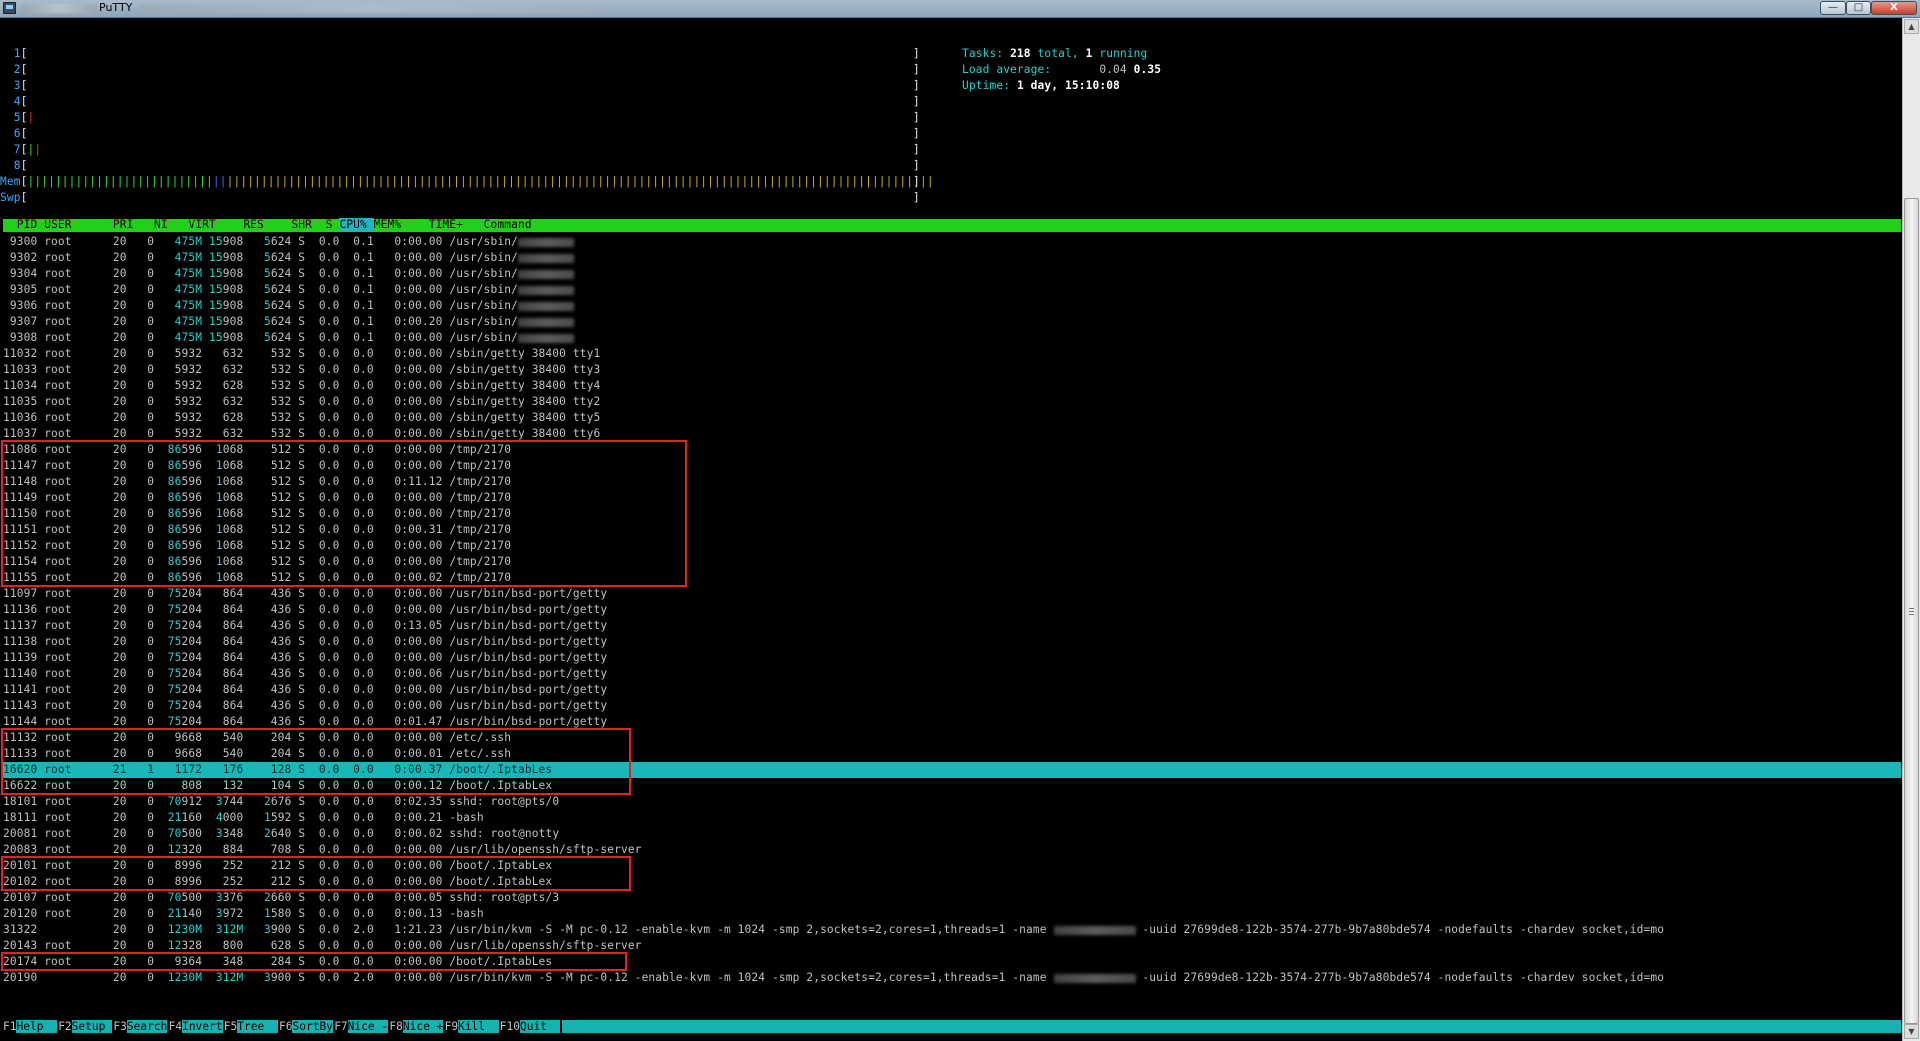 This screenshot has height=1041, width=1920. What do you see at coordinates (1911, 611) in the screenshot?
I see `scrollbar-thumb` at bounding box center [1911, 611].